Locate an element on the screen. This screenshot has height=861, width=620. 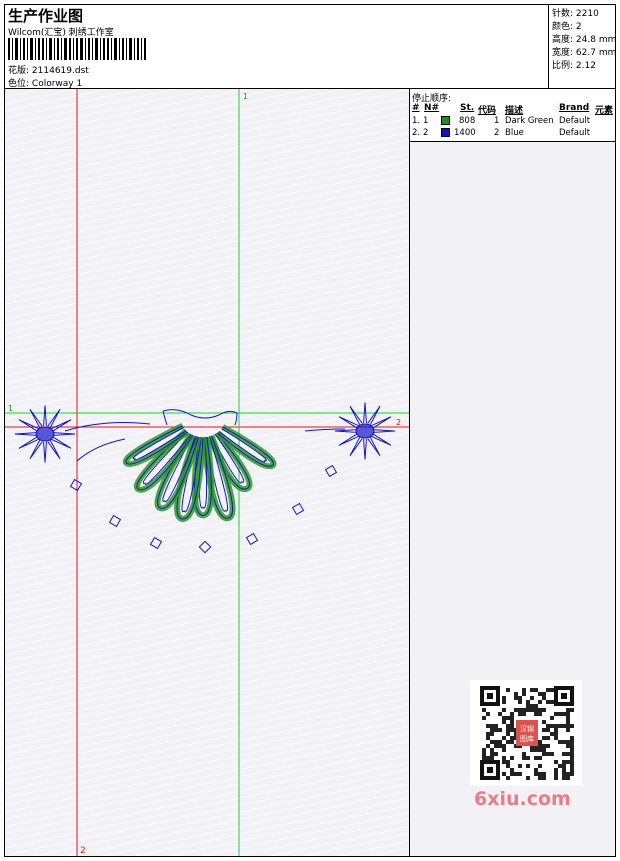
flower-left is located at coordinates (45, 434).